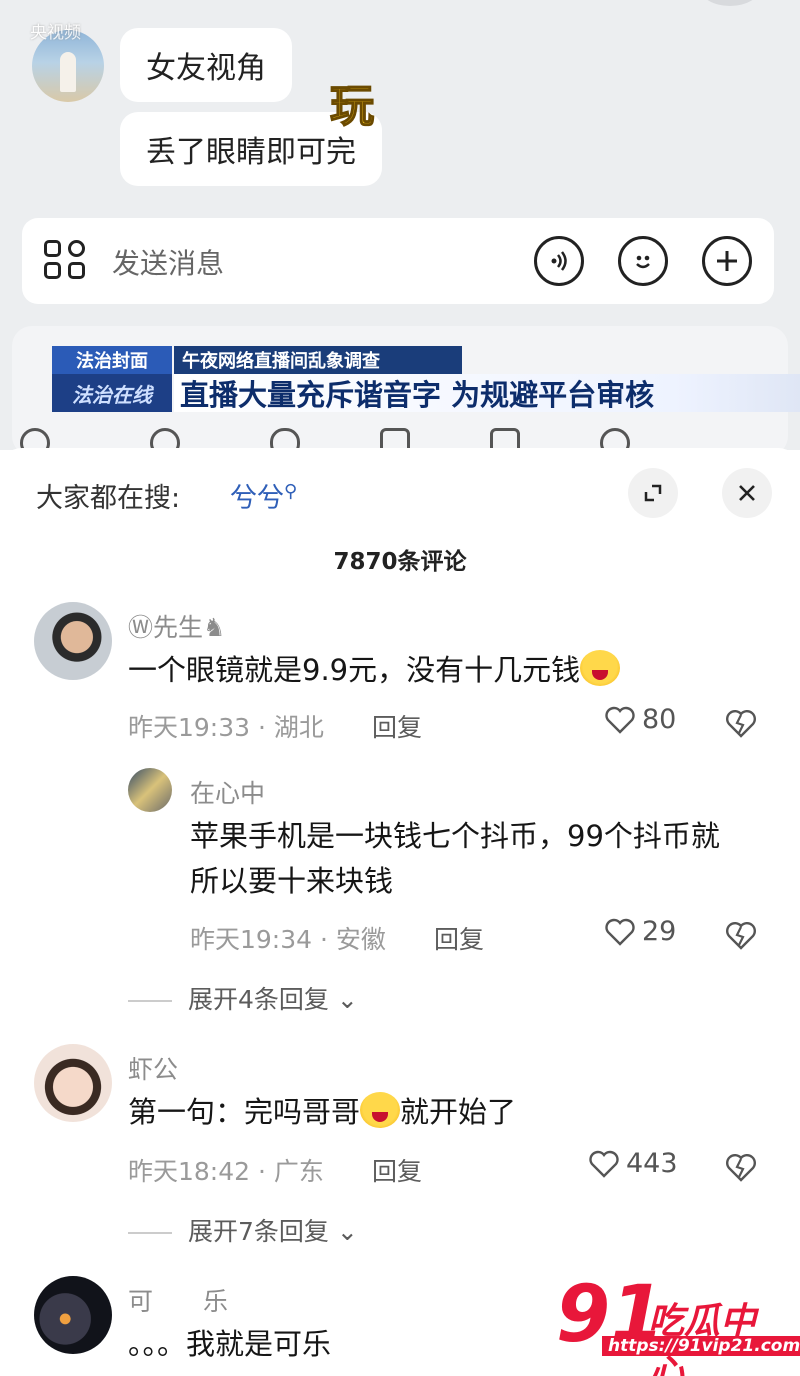 The height and width of the screenshot is (1376, 800). I want to click on apps-grid-icon, so click(67, 261).